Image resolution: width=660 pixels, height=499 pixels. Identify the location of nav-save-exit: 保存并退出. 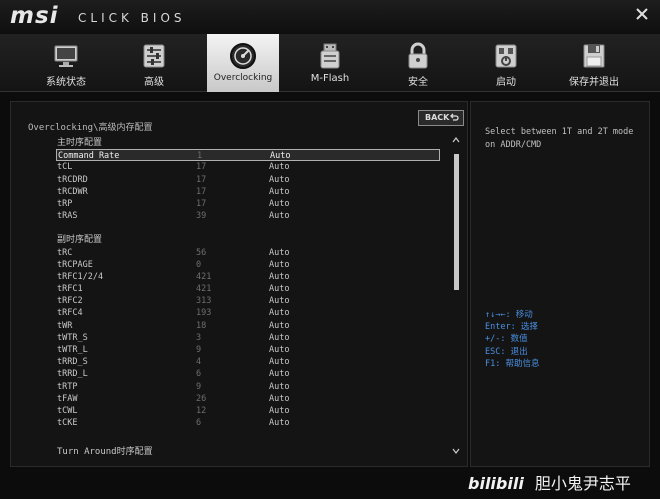
(594, 63).